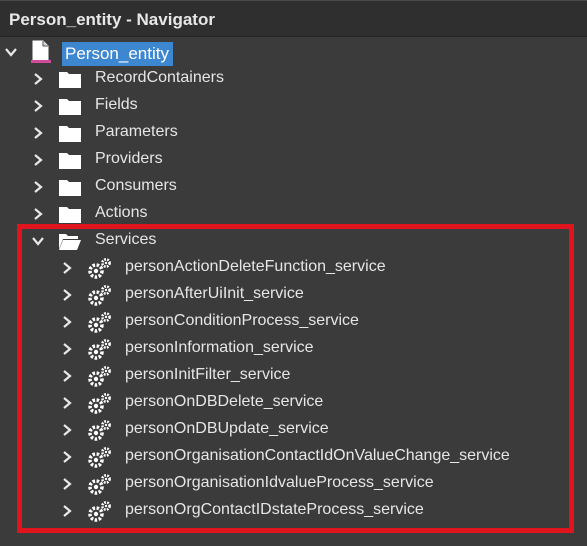  I want to click on tree-item-service: personConditionProcess_service, so click(293, 322).